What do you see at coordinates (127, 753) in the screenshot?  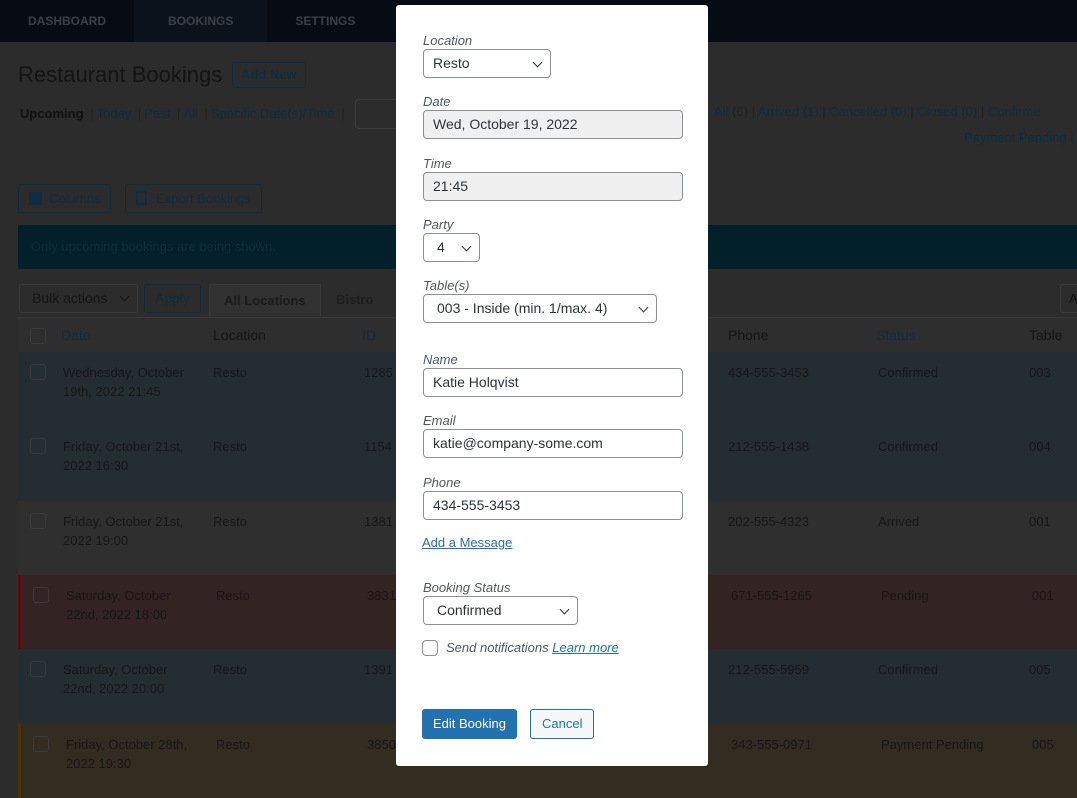 I see `cell-date: Friday, October 28th, 2022 19:30` at bounding box center [127, 753].